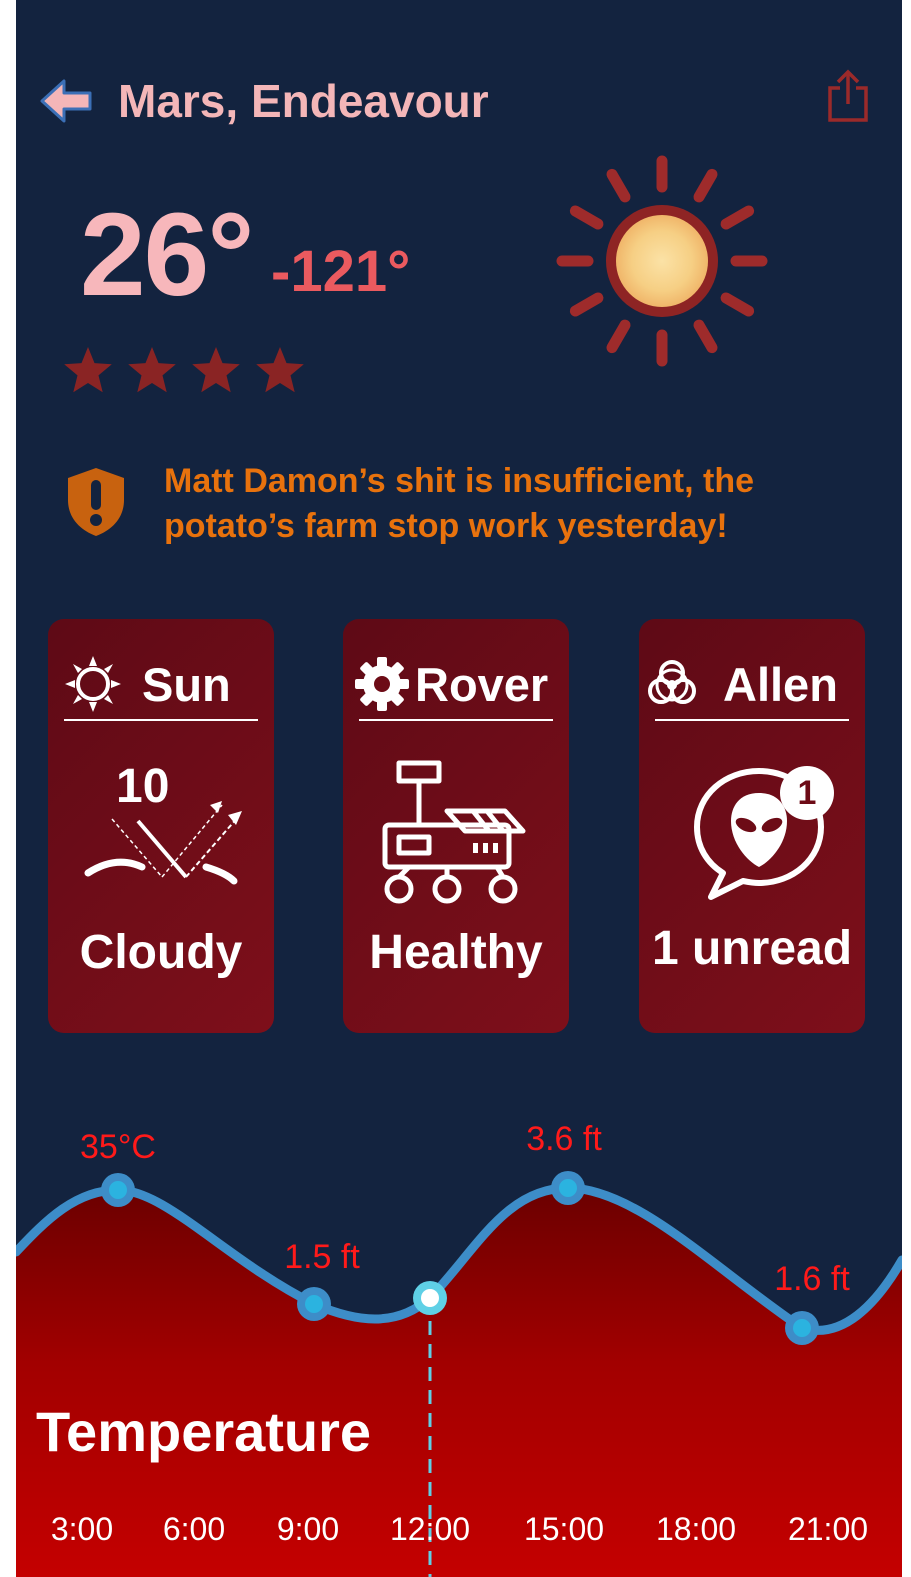  What do you see at coordinates (807, 793) in the screenshot?
I see `unread-badge: 1` at bounding box center [807, 793].